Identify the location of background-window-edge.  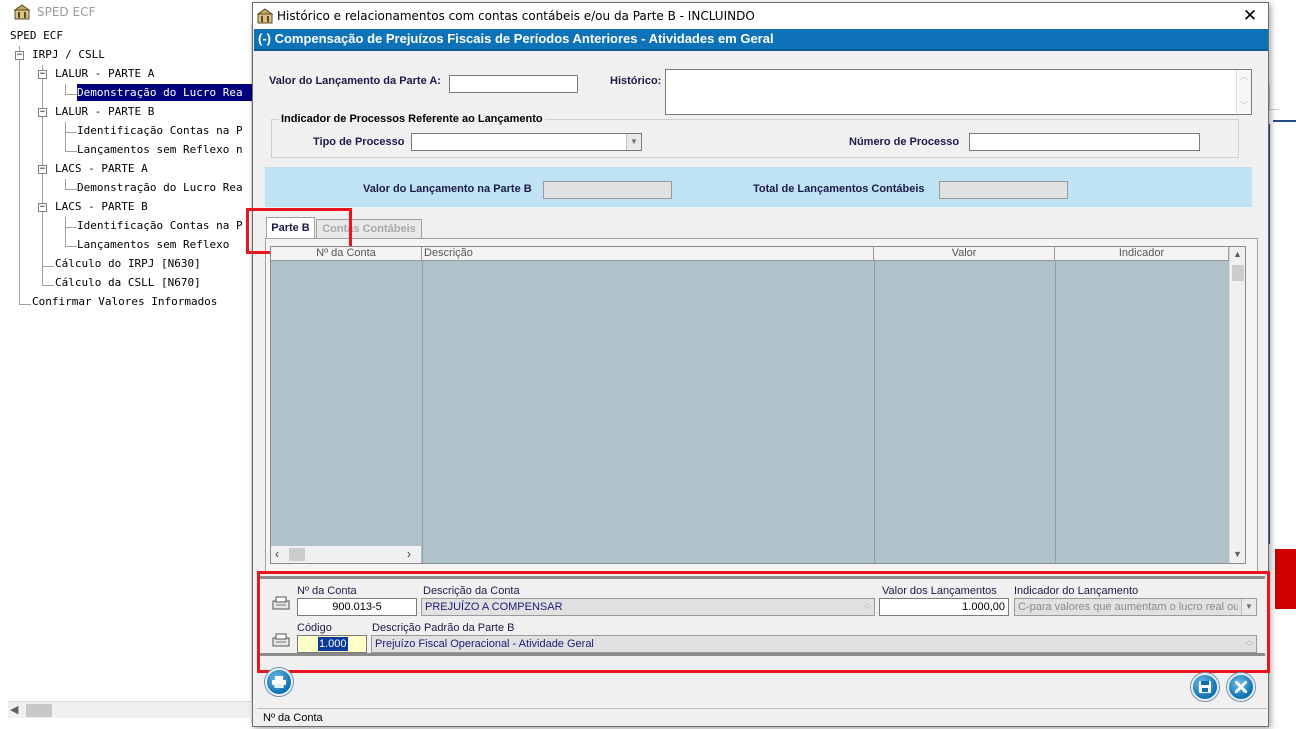
(1282, 376).